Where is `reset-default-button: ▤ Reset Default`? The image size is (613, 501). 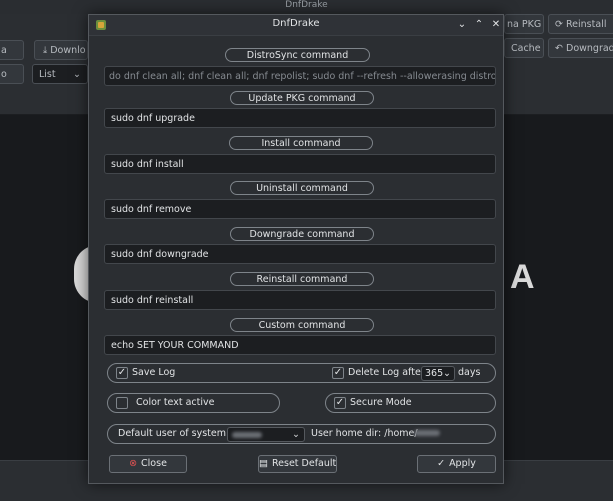 reset-default-button: ▤ Reset Default is located at coordinates (297, 464).